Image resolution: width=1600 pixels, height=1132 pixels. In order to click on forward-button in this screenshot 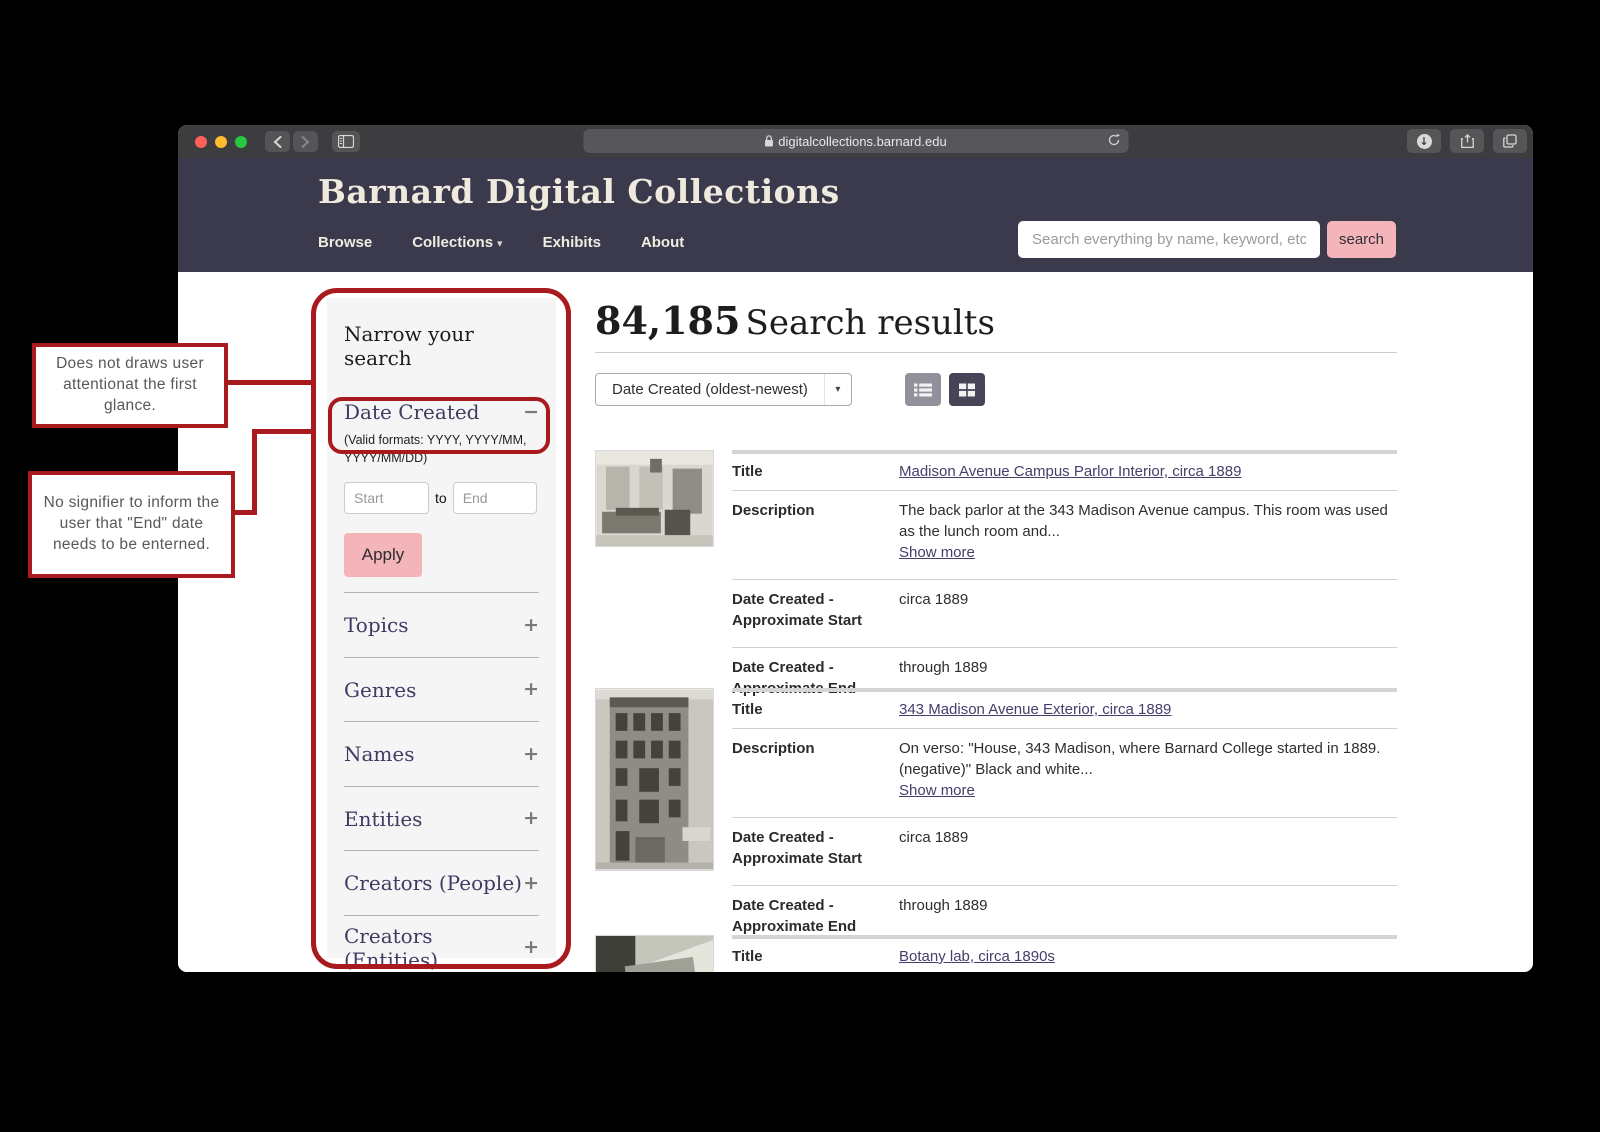, I will do `click(305, 141)`.